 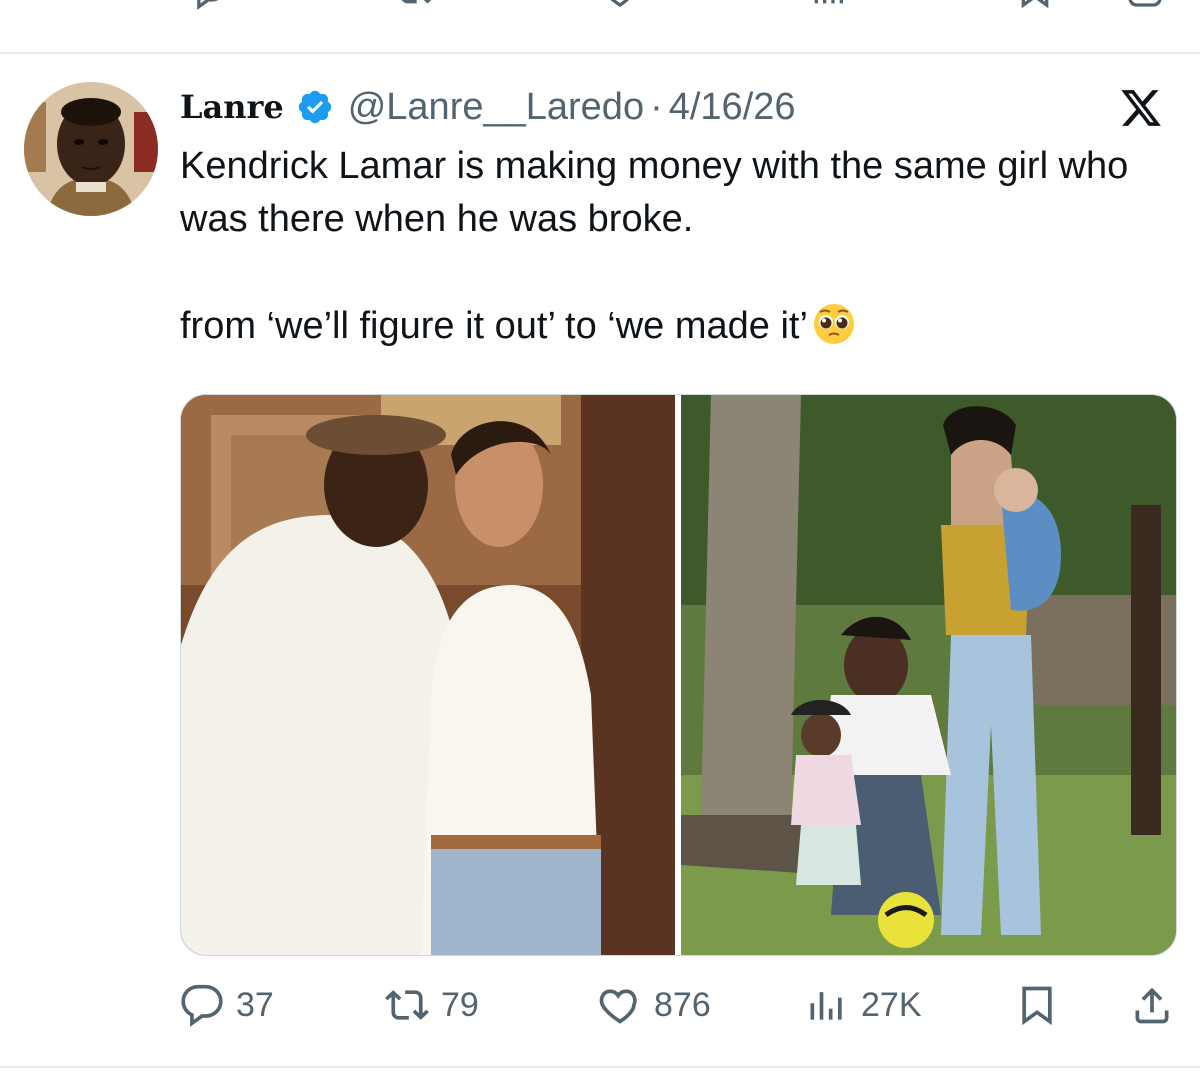 I want to click on tweet-header: Lanre @Lanre__Laredo · 4/16/26, so click(x=488, y=107).